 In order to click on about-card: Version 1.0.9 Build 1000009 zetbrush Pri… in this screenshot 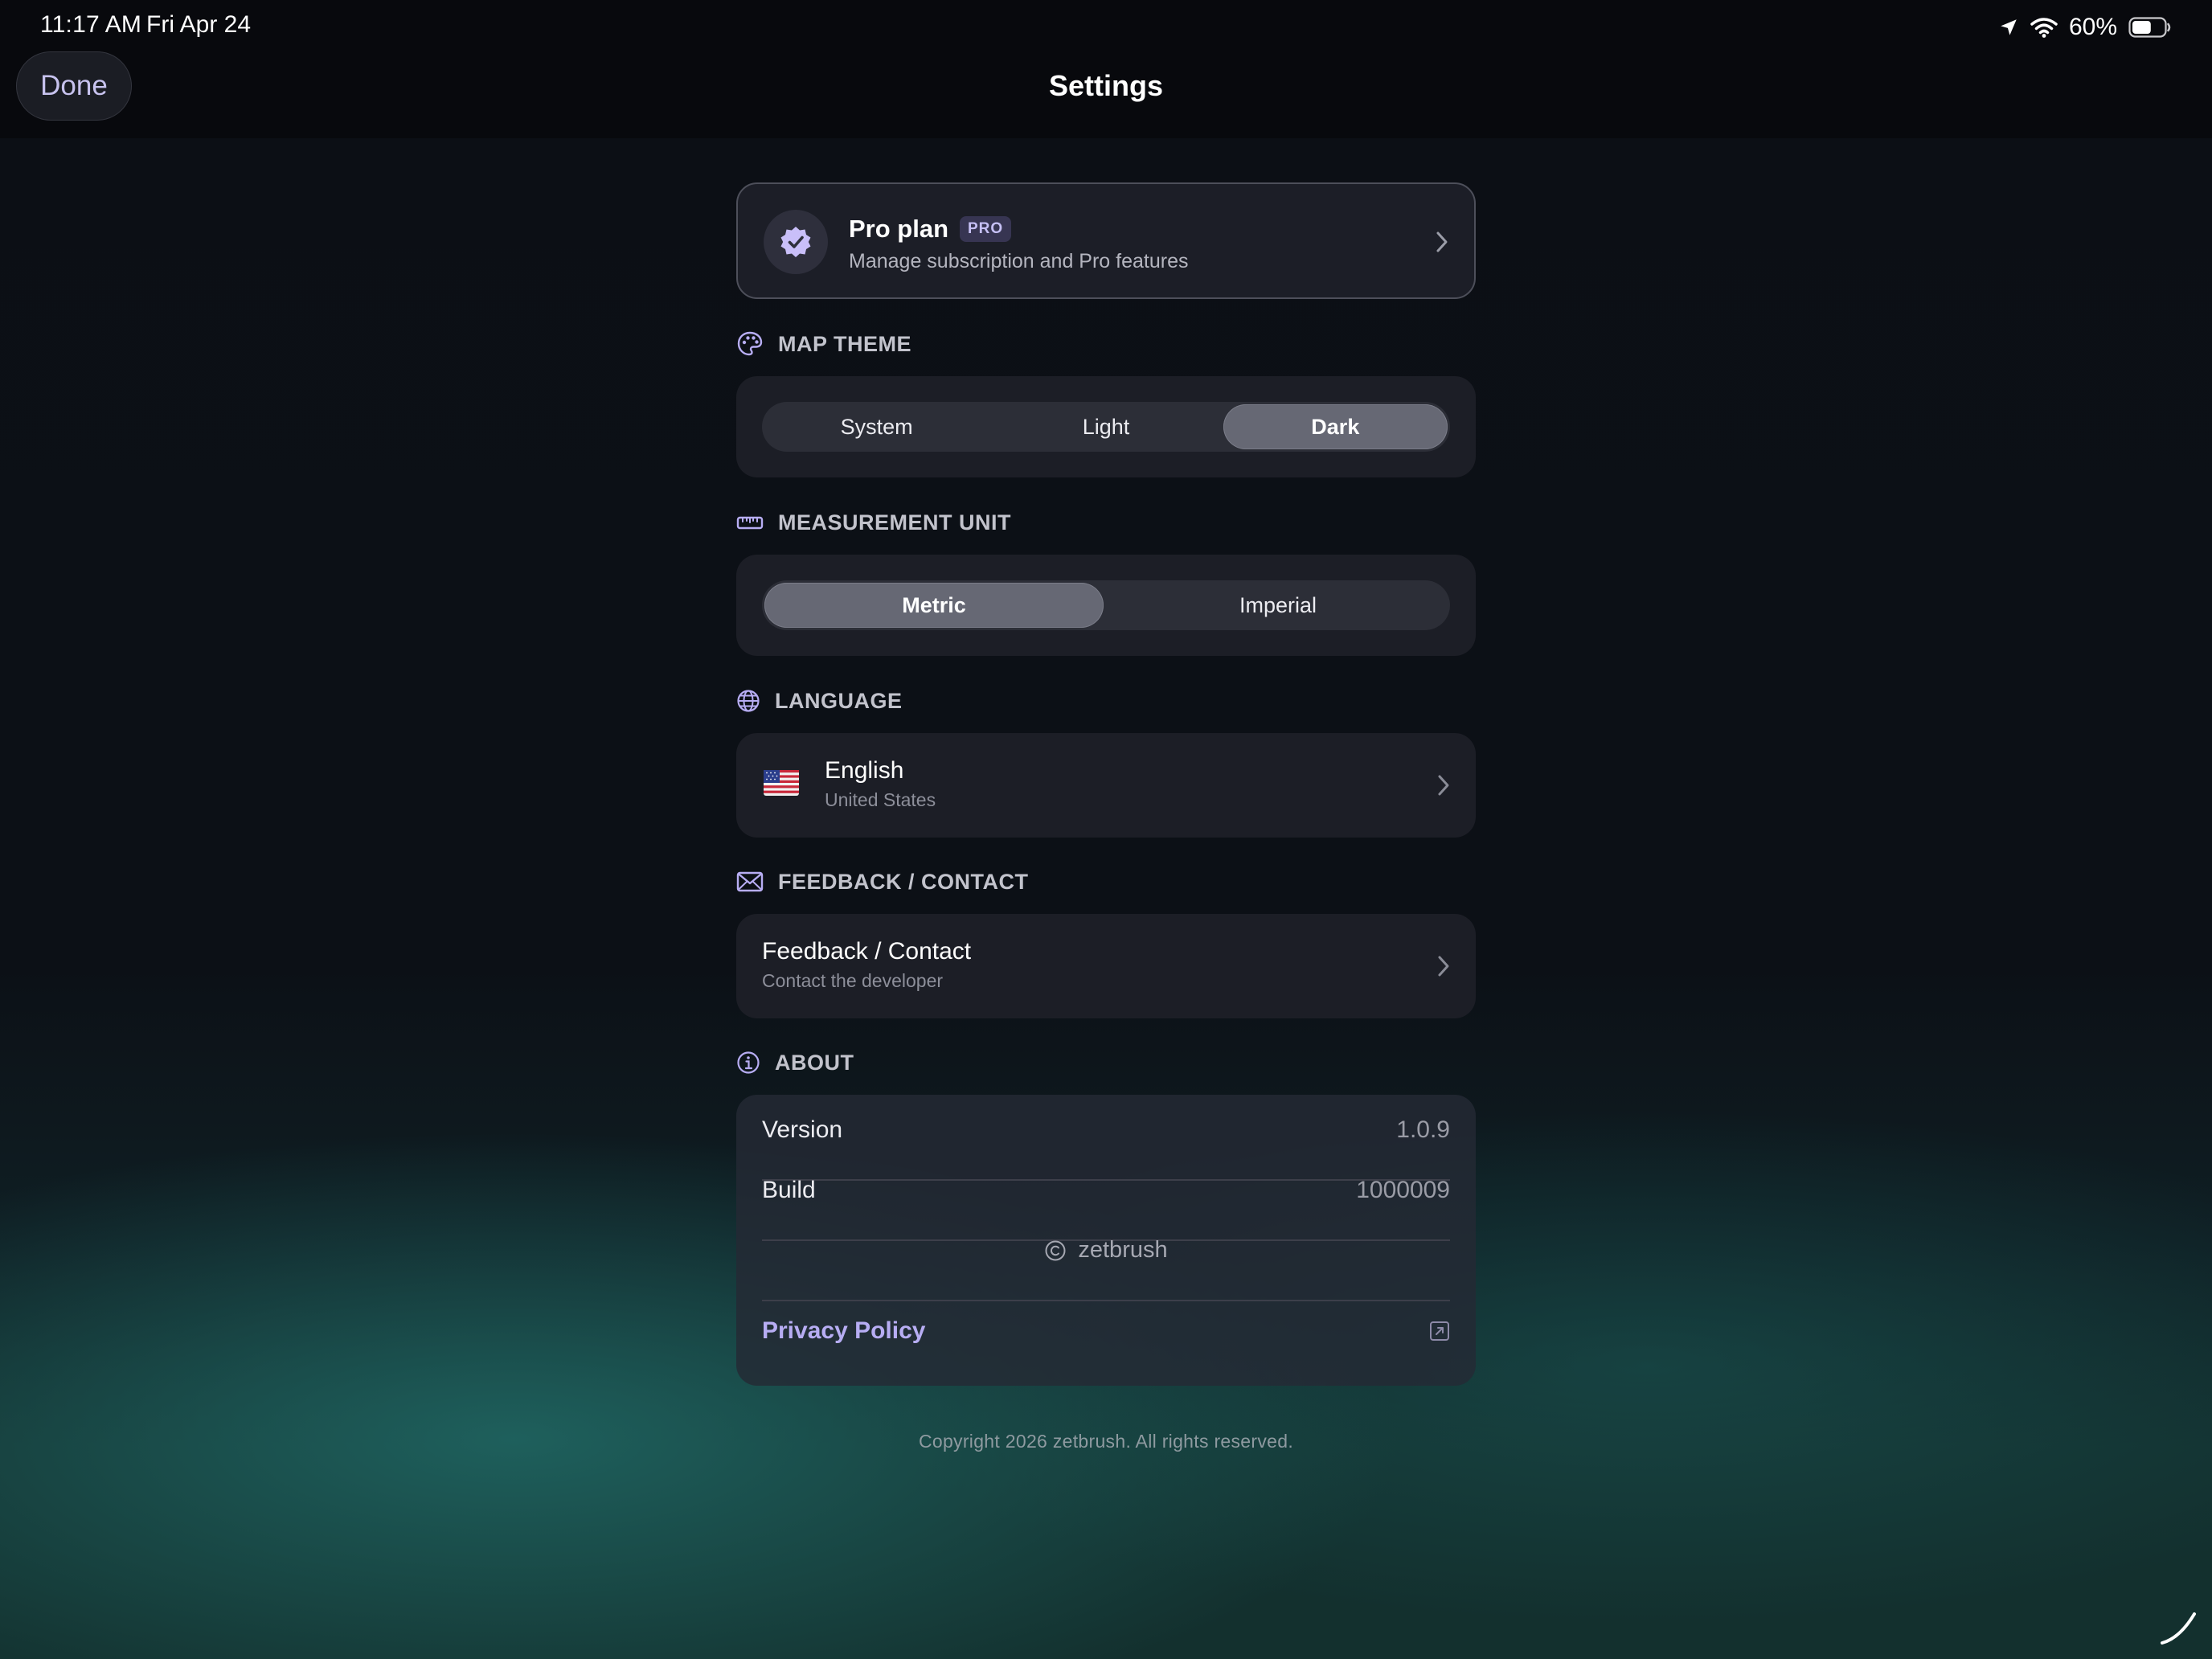, I will do `click(1106, 1240)`.